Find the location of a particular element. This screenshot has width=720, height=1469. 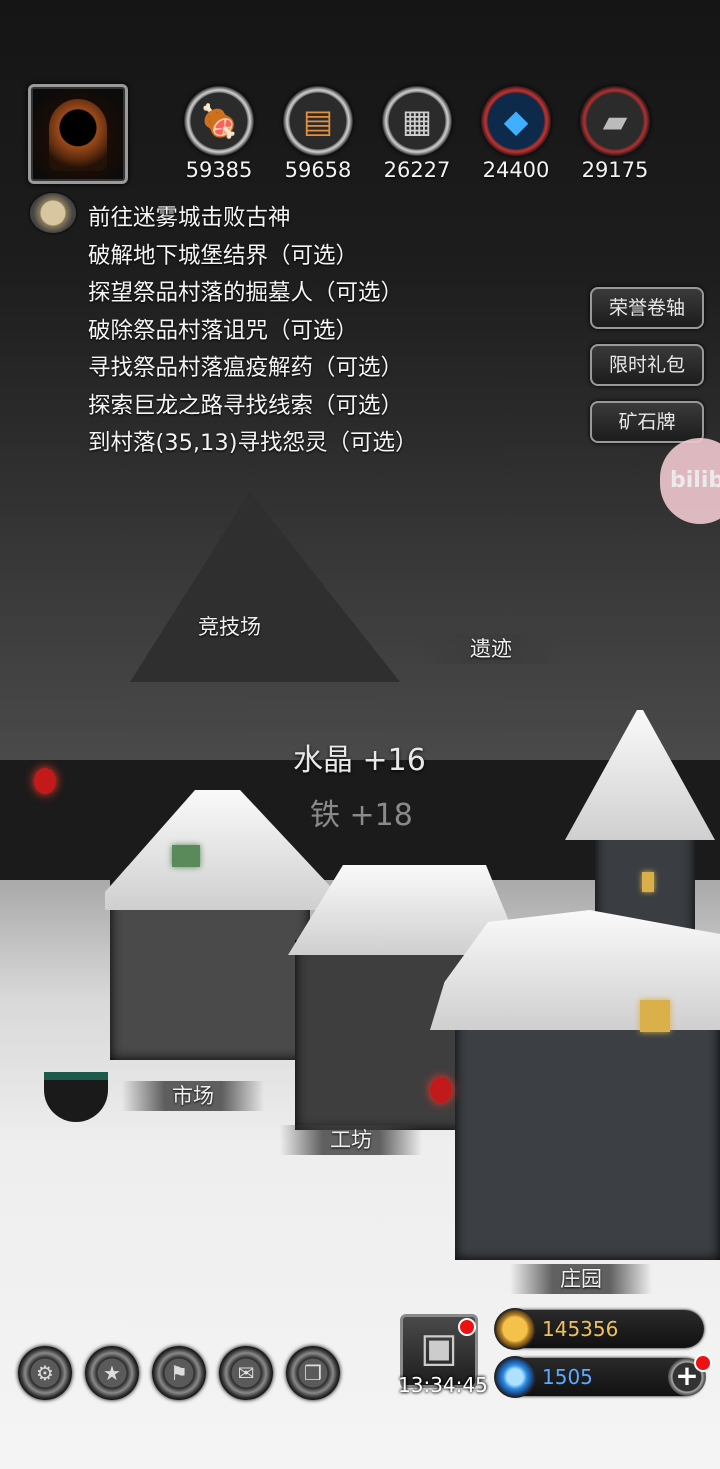

player-portrait is located at coordinates (78, 134).